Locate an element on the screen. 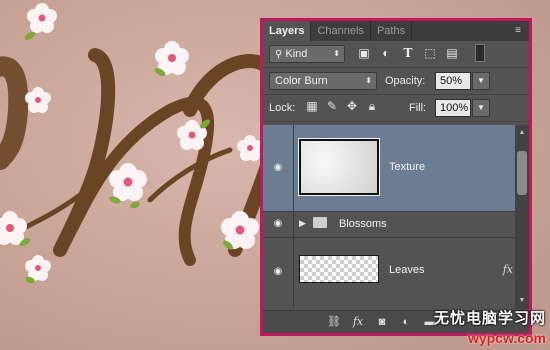 This screenshot has height=350, width=550. layer-name-texture: Texture is located at coordinates (407, 167).